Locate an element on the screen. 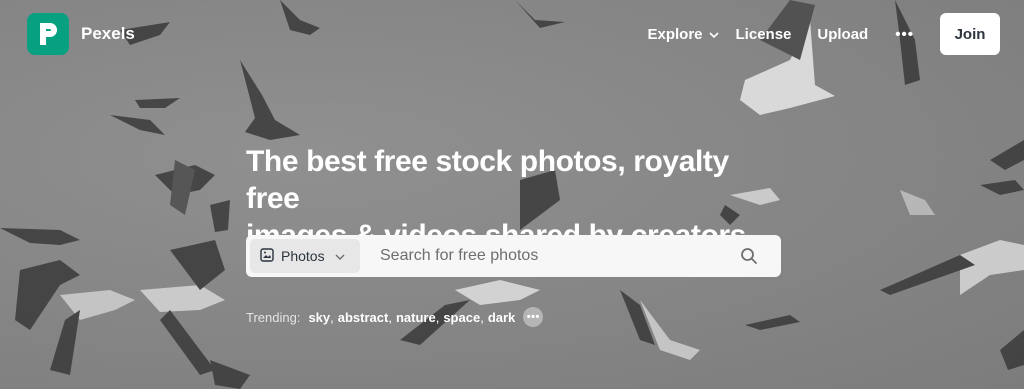 This screenshot has width=1024, height=389. trending-label: Trending: is located at coordinates (273, 317).